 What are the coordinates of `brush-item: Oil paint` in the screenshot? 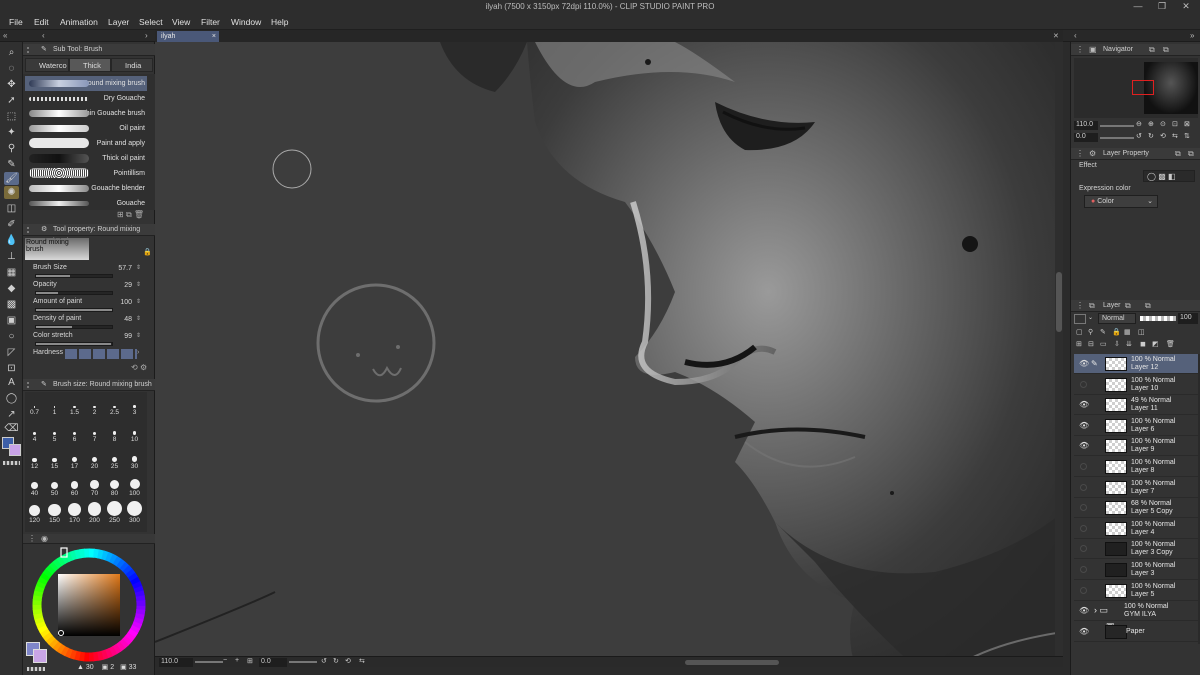 It's located at (86, 128).